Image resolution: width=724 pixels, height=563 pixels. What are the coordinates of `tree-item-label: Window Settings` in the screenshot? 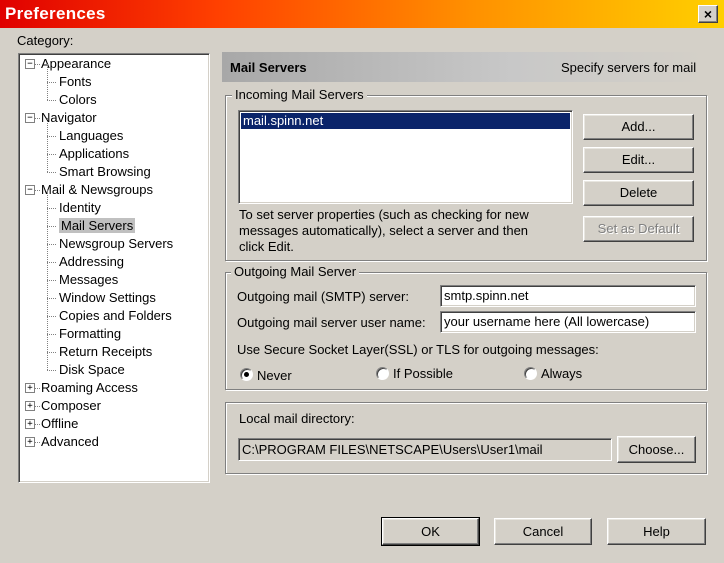 It's located at (107, 297).